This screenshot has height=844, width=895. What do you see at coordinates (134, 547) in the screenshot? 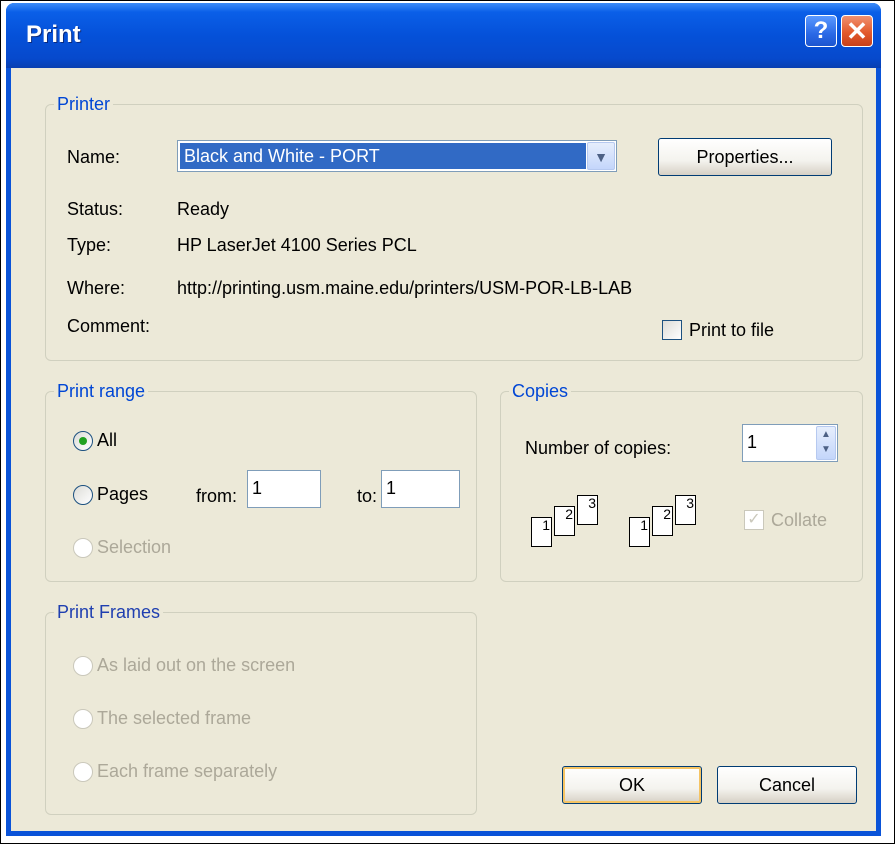
I see `selection-label: Selection` at bounding box center [134, 547].